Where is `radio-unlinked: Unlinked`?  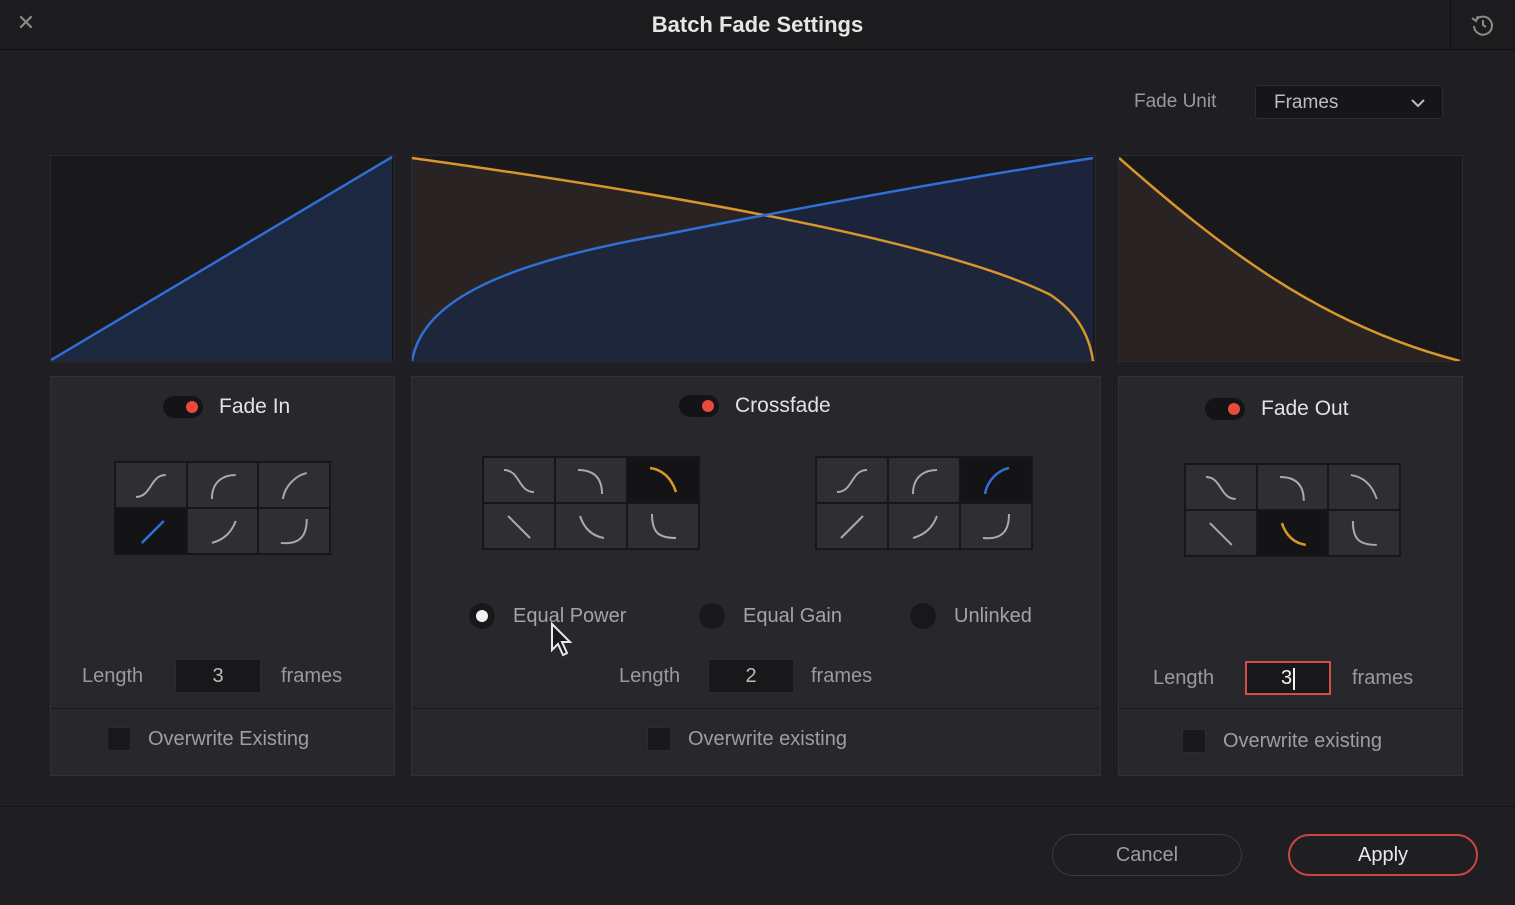
radio-unlinked: Unlinked is located at coordinates (971, 616).